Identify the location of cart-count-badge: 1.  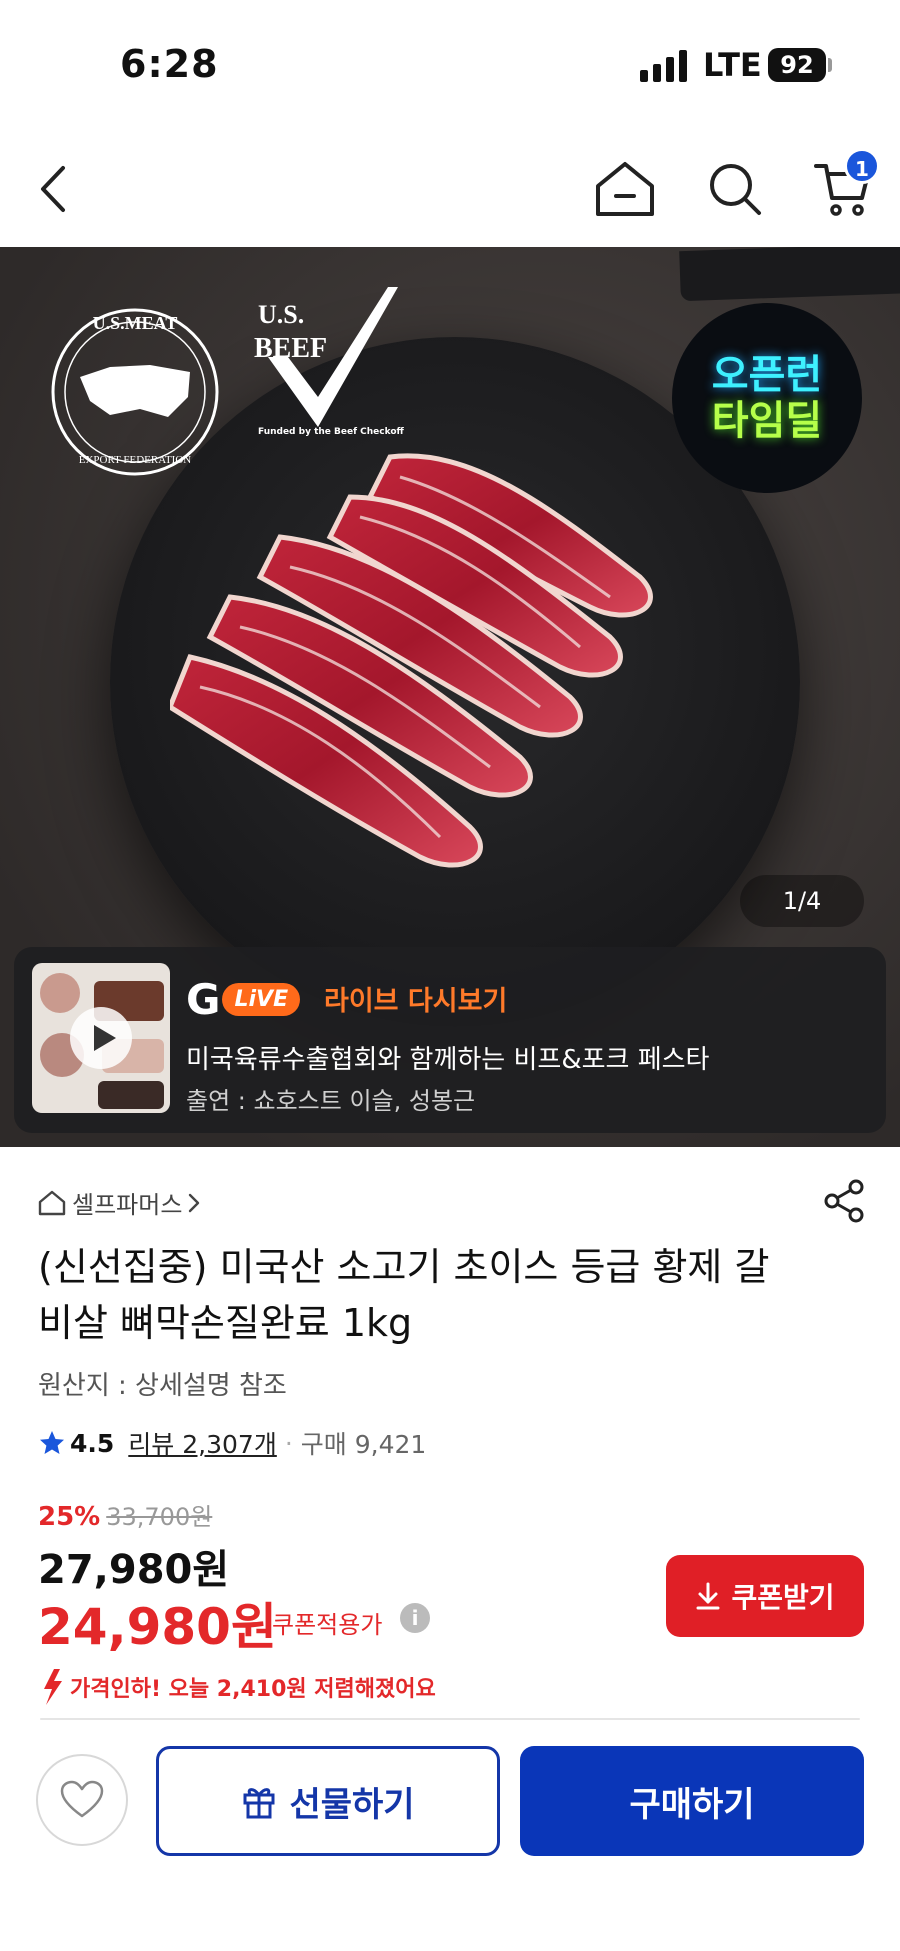
(862, 166).